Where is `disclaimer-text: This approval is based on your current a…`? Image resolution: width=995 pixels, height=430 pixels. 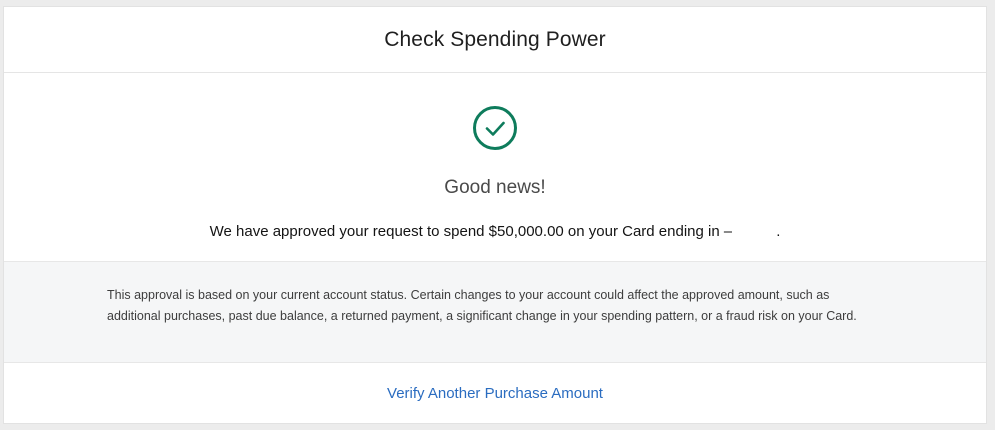
disclaimer-text: This approval is based on your current a… is located at coordinates (482, 305).